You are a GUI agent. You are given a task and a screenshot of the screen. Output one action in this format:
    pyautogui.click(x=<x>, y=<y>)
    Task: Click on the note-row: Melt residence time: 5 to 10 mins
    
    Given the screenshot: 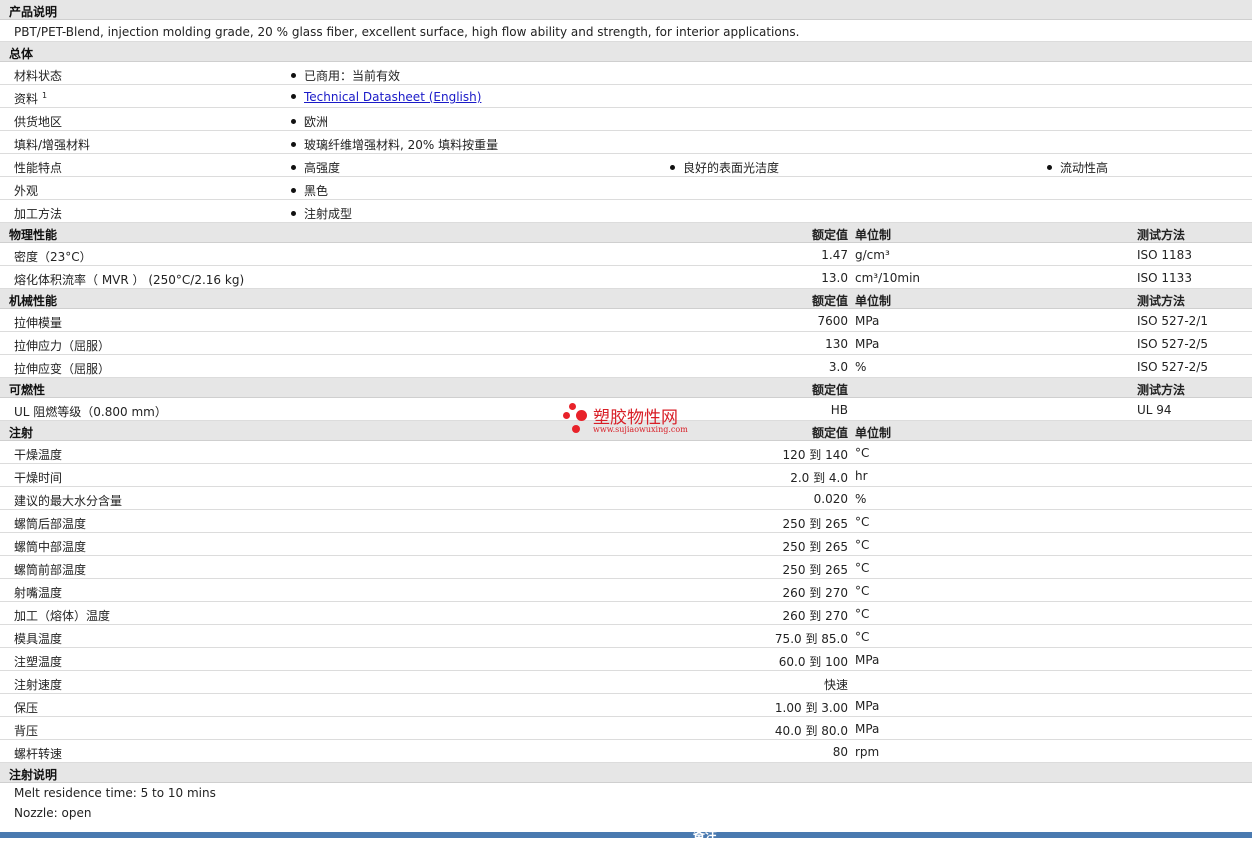 What is the action you would take?
    pyautogui.click(x=626, y=793)
    